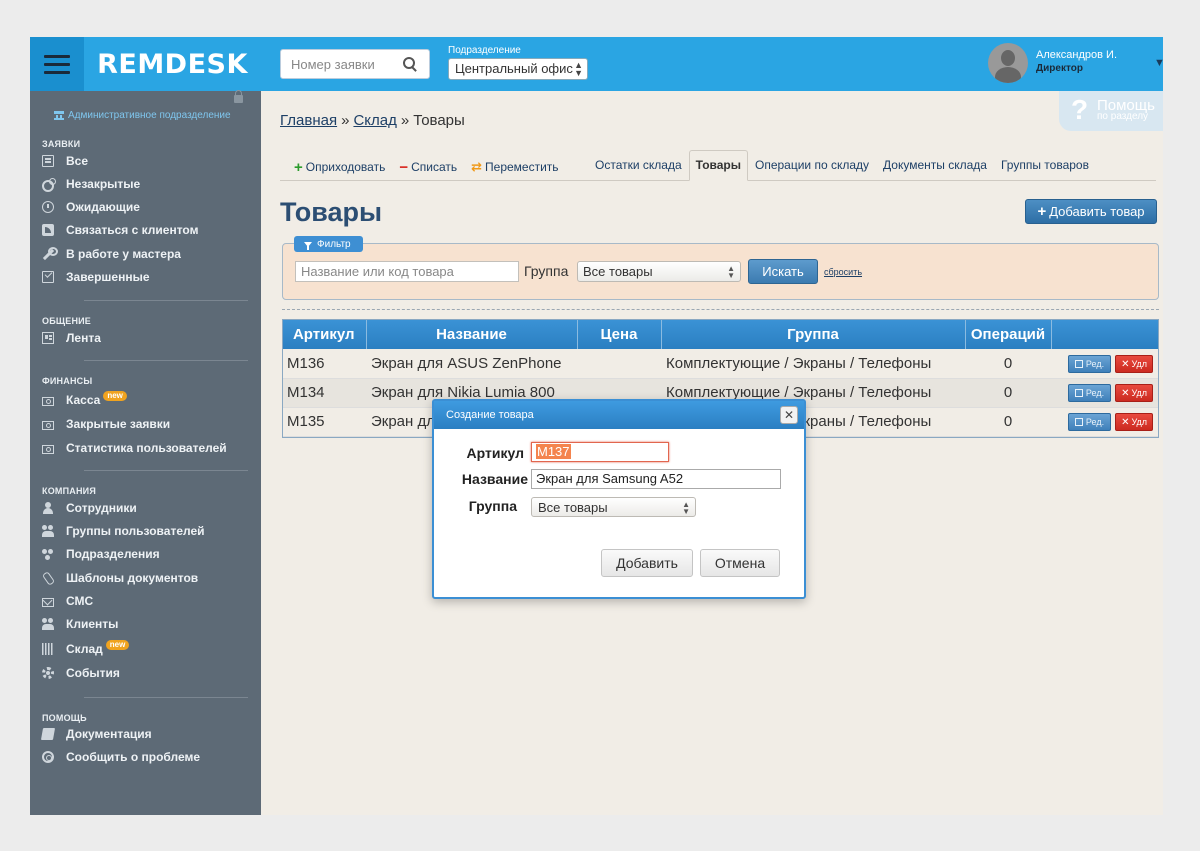 Image resolution: width=1200 pixels, height=851 pixels. I want to click on chevron-down-icon: ▼, so click(1158, 63).